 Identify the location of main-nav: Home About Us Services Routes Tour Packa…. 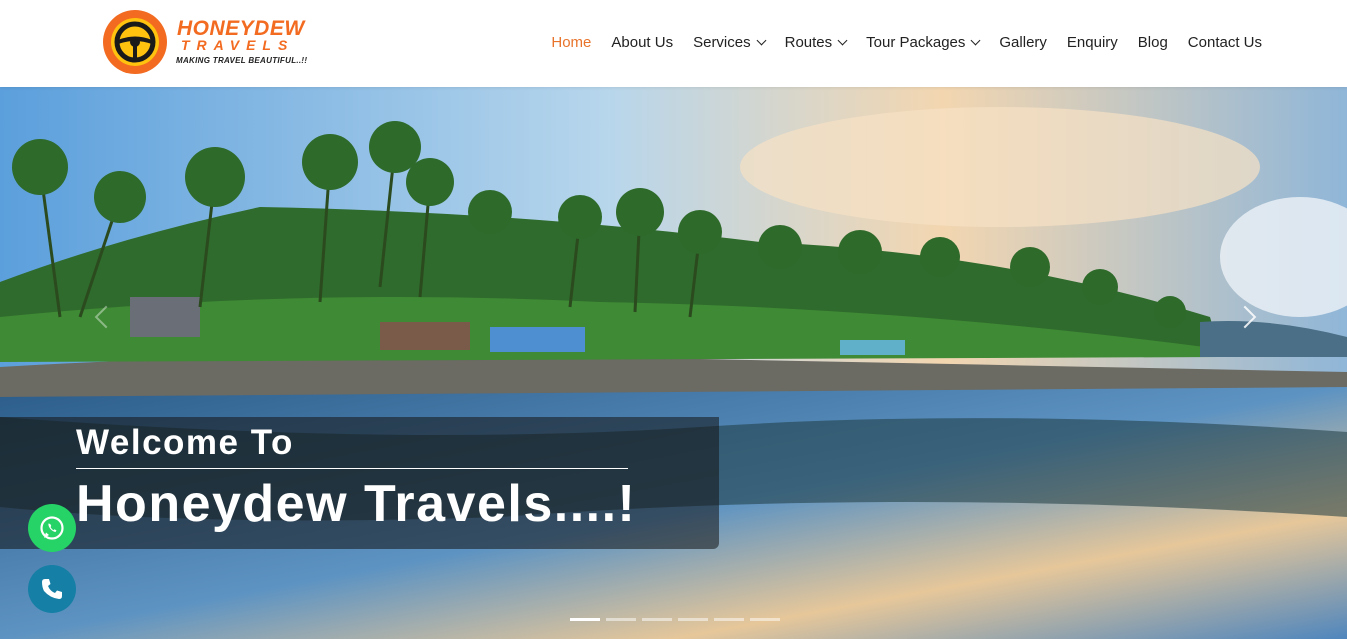
(896, 42).